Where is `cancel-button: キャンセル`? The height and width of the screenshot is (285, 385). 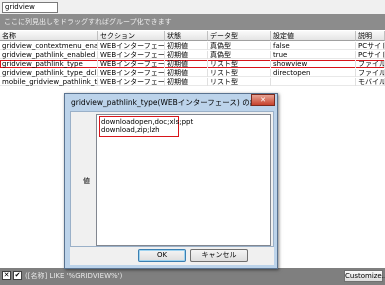 cancel-button: キャンセル is located at coordinates (219, 255).